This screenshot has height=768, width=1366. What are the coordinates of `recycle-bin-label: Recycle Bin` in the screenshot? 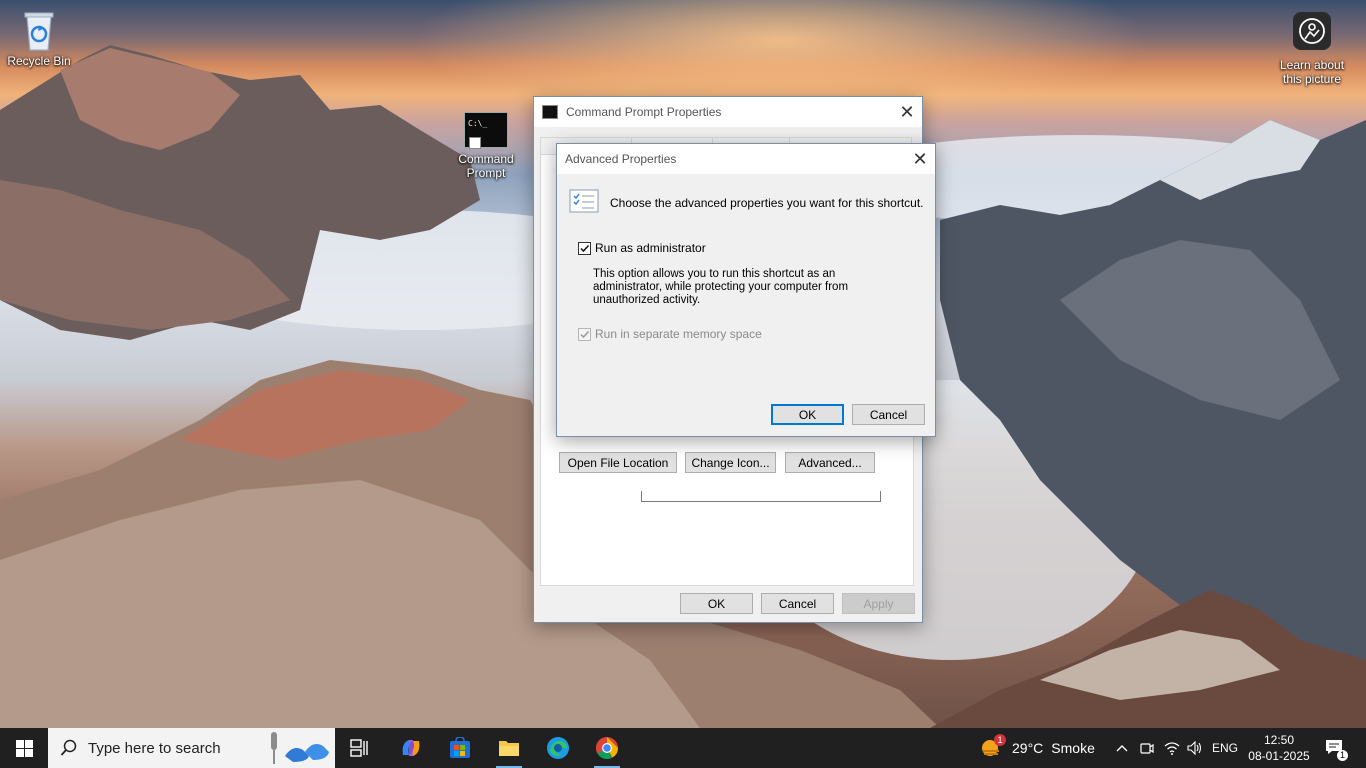 It's located at (39, 61).